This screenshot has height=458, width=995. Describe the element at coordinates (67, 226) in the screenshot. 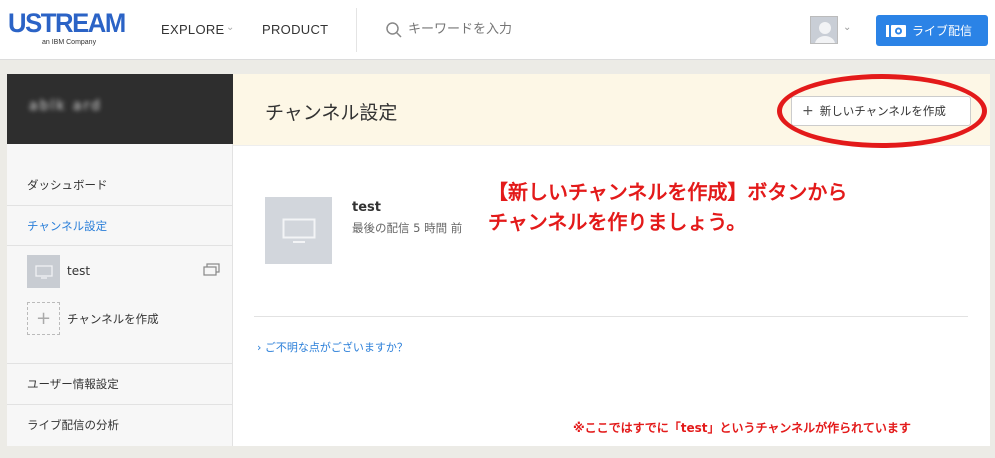

I see `sidebar-item-channel-settings: チャンネル設定` at that location.